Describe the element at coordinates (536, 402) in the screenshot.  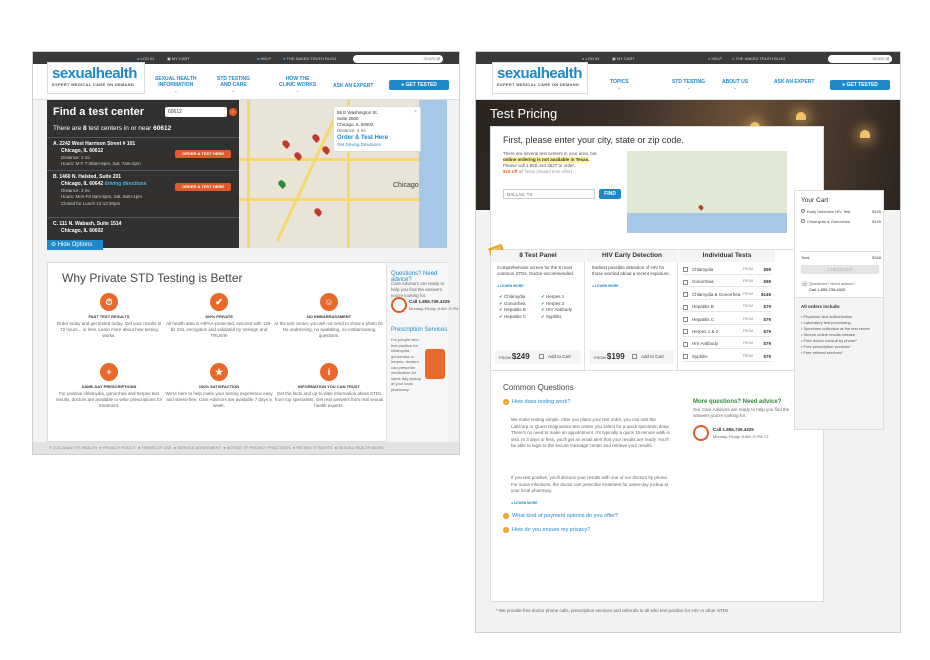
I see `faq-question-testing: ⌄ How does testing work?` at that location.